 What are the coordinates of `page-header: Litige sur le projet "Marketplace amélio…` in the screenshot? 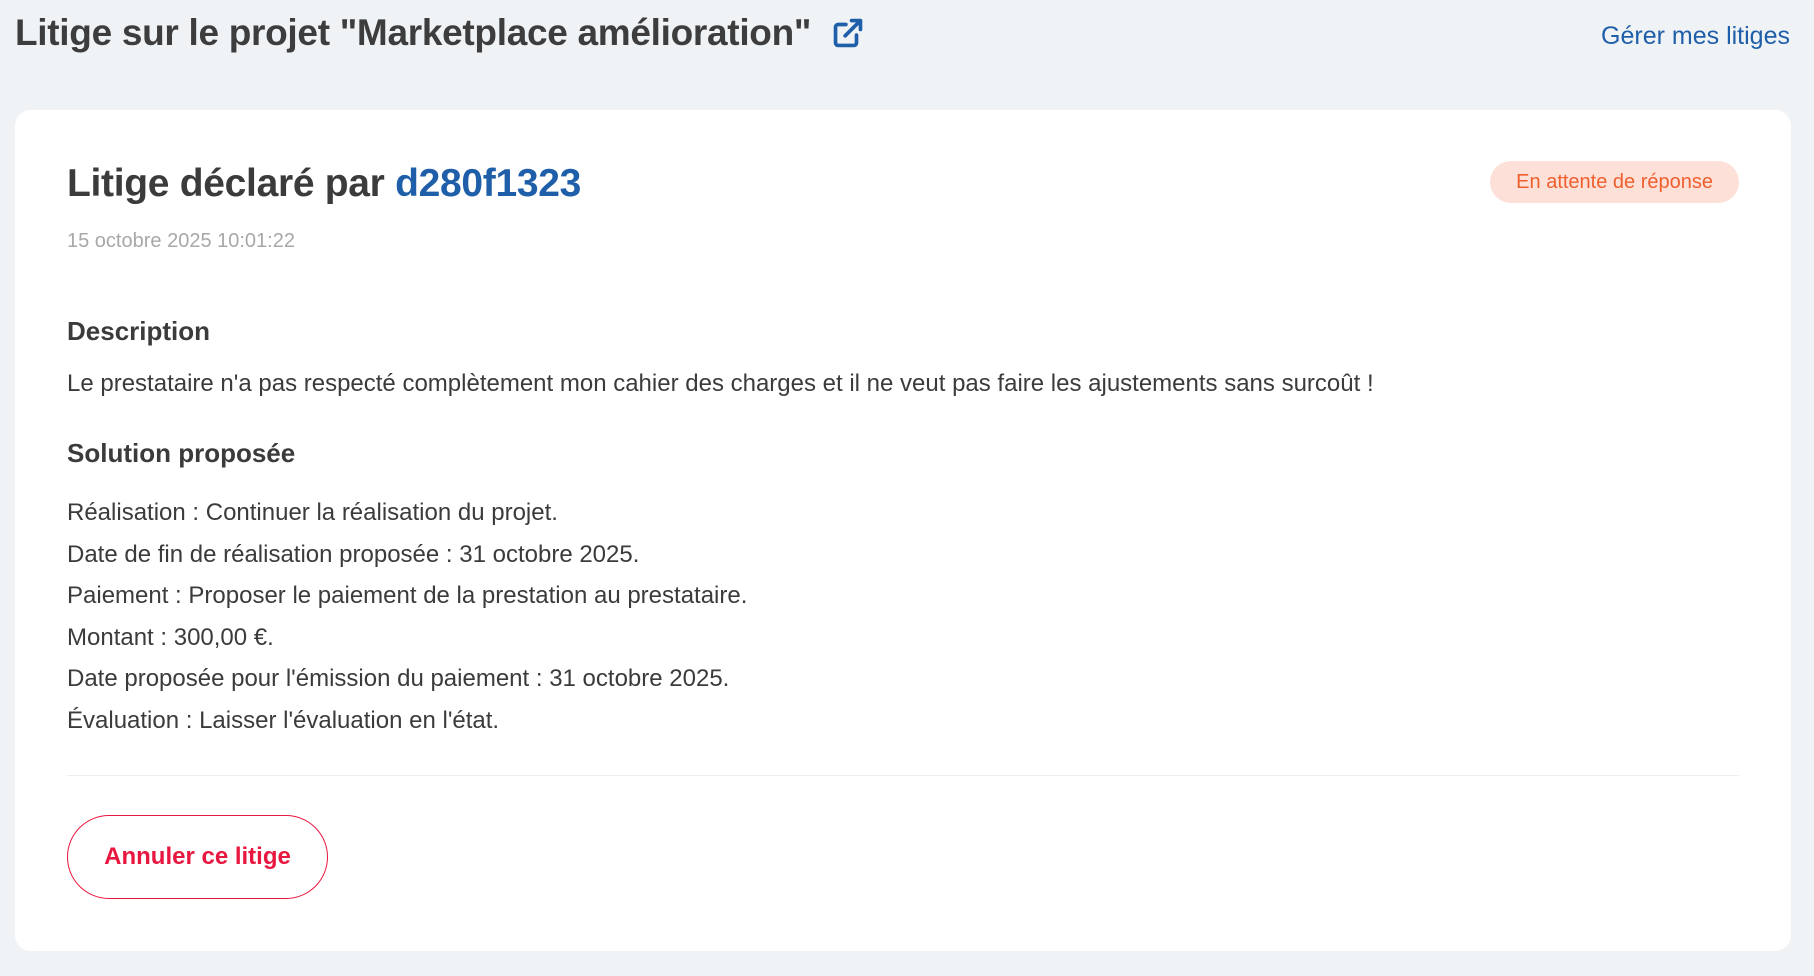 It's located at (902, 38).